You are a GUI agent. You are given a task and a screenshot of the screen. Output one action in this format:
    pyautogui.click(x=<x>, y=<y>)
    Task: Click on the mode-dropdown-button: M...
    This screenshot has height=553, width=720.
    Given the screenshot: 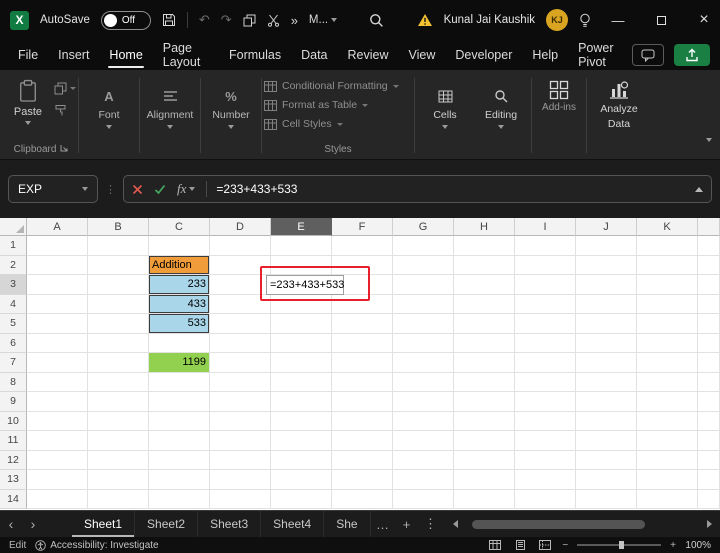 What is the action you would take?
    pyautogui.click(x=323, y=20)
    